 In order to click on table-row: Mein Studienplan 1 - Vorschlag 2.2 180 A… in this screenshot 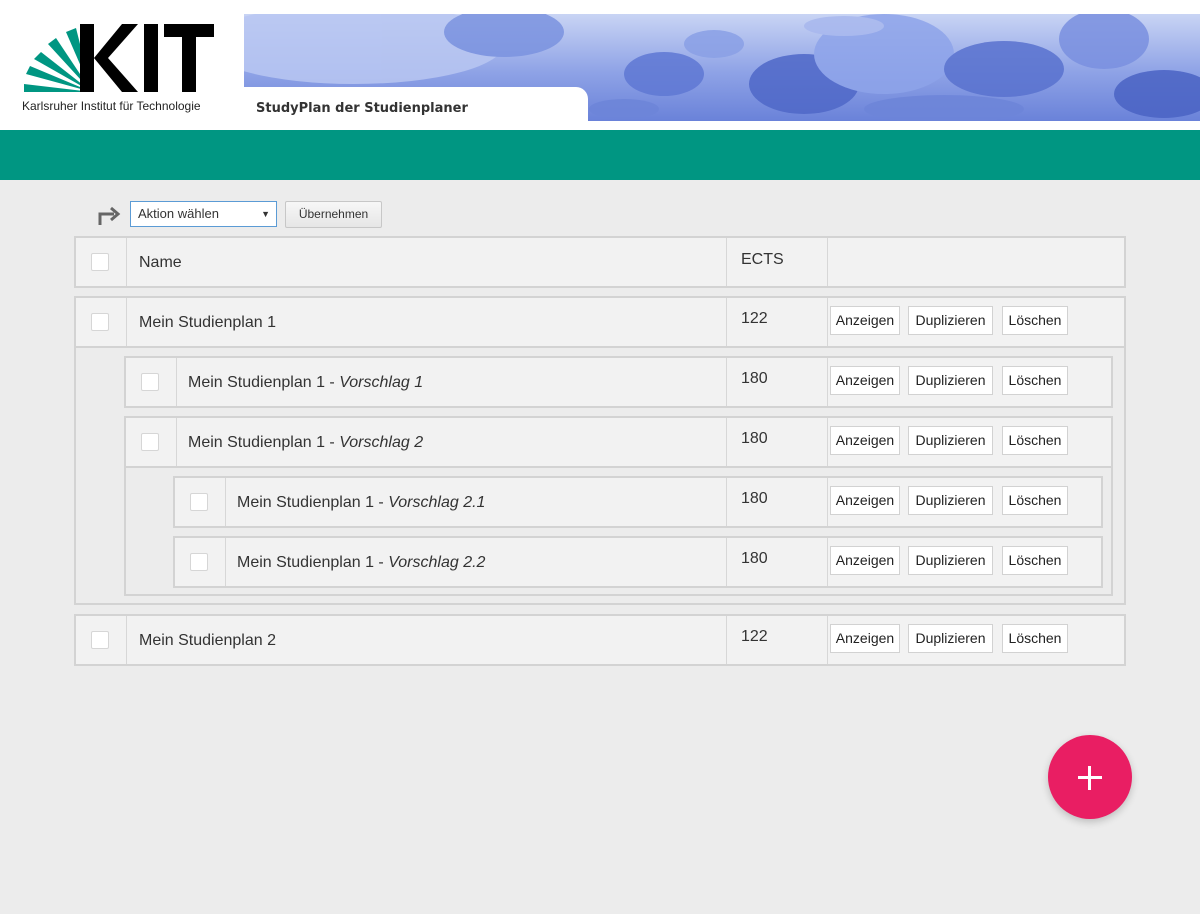, I will do `click(638, 562)`.